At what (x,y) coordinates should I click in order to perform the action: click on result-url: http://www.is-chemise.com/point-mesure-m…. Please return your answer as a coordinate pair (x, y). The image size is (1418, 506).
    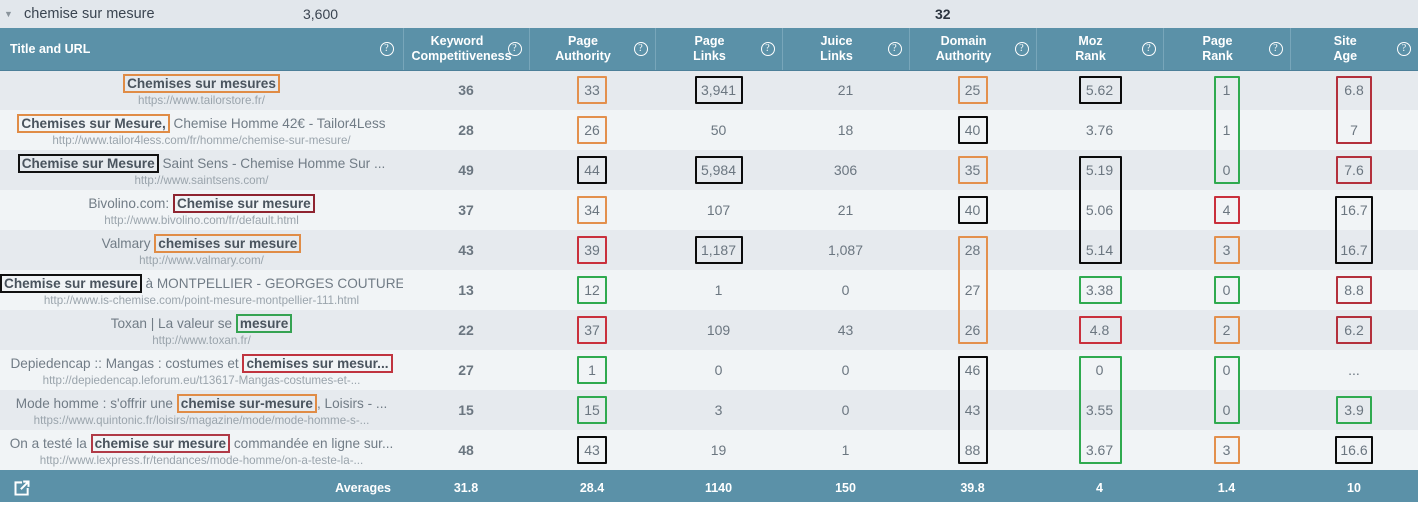
    Looking at the image, I should click on (201, 300).